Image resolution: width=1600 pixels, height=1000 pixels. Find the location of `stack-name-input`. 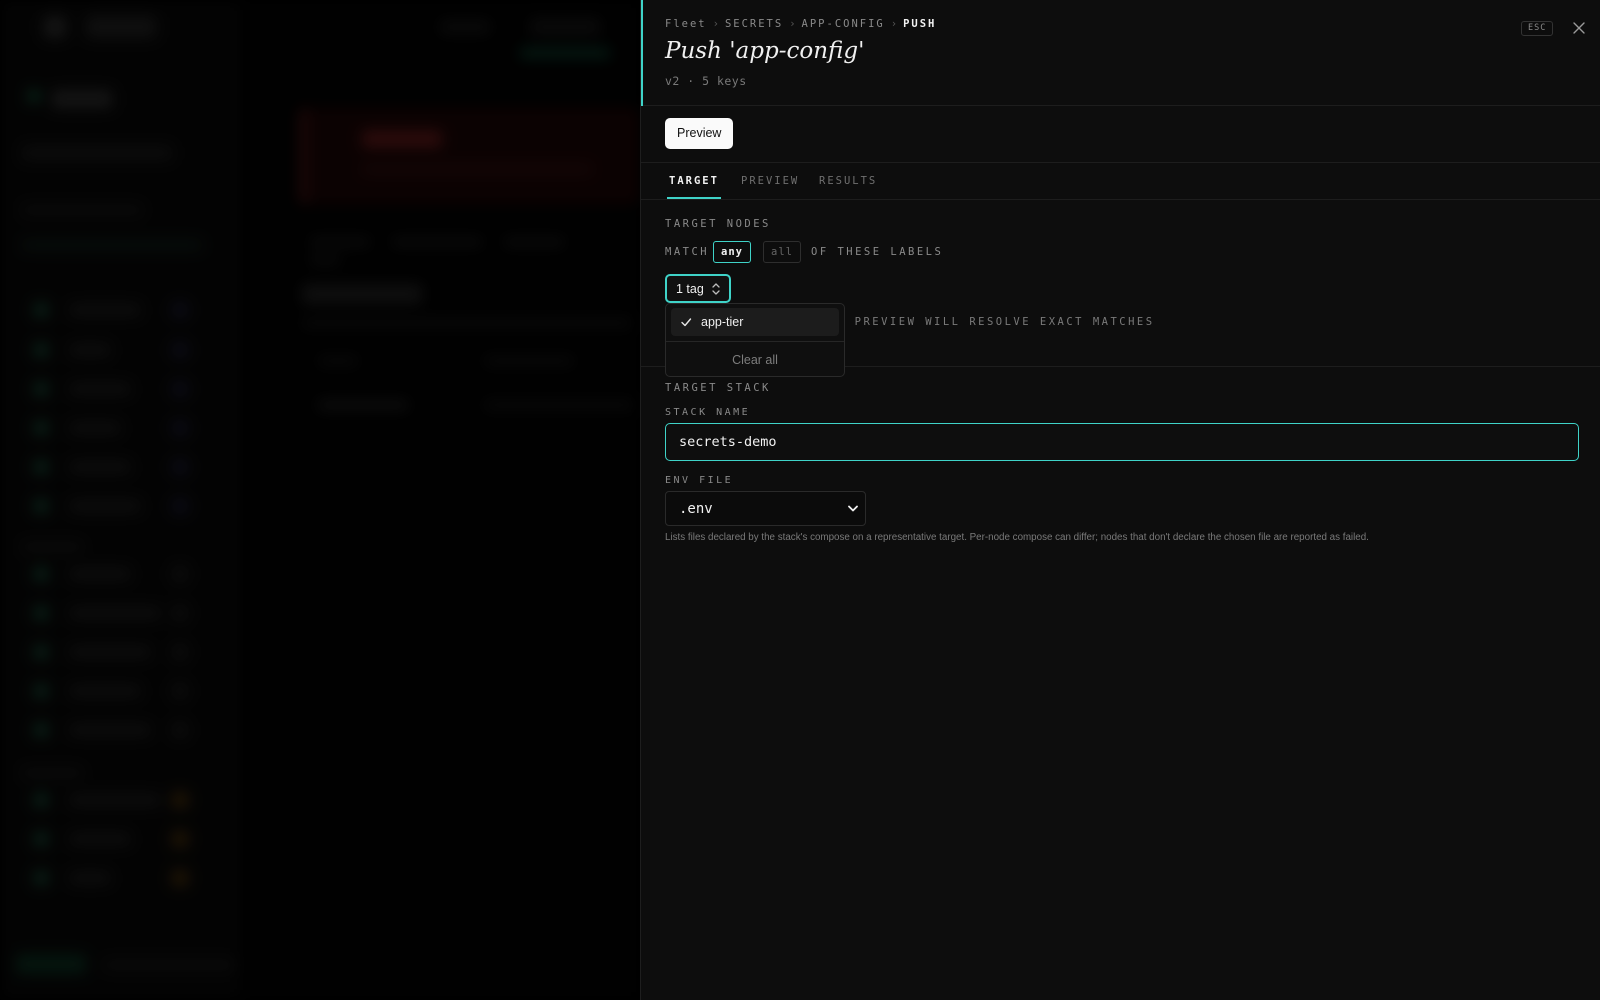

stack-name-input is located at coordinates (1122, 442).